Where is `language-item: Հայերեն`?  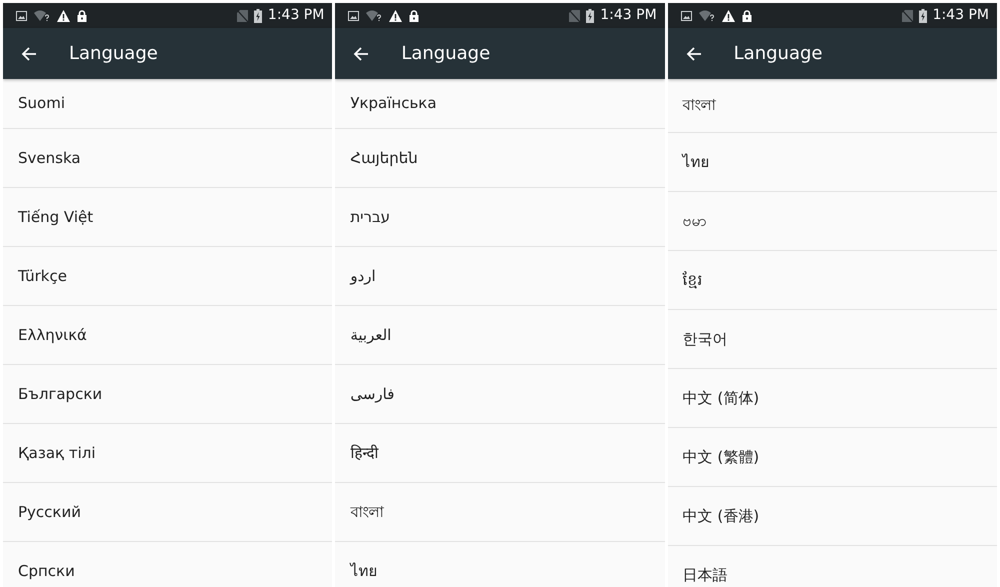
language-item: Հայերեն is located at coordinates (500, 158).